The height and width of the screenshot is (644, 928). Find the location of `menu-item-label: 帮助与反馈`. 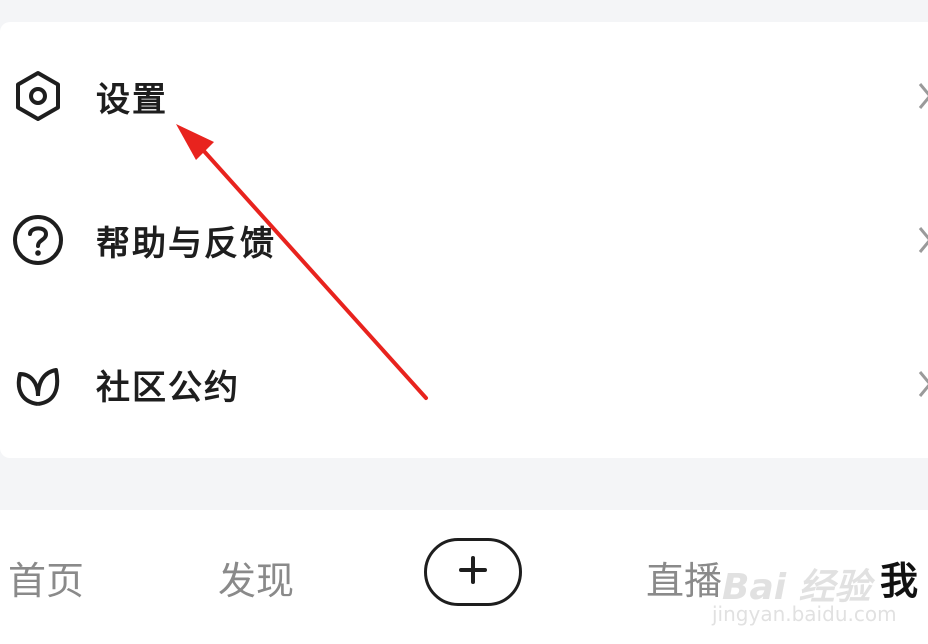

menu-item-label: 帮助与反馈 is located at coordinates (186, 243).